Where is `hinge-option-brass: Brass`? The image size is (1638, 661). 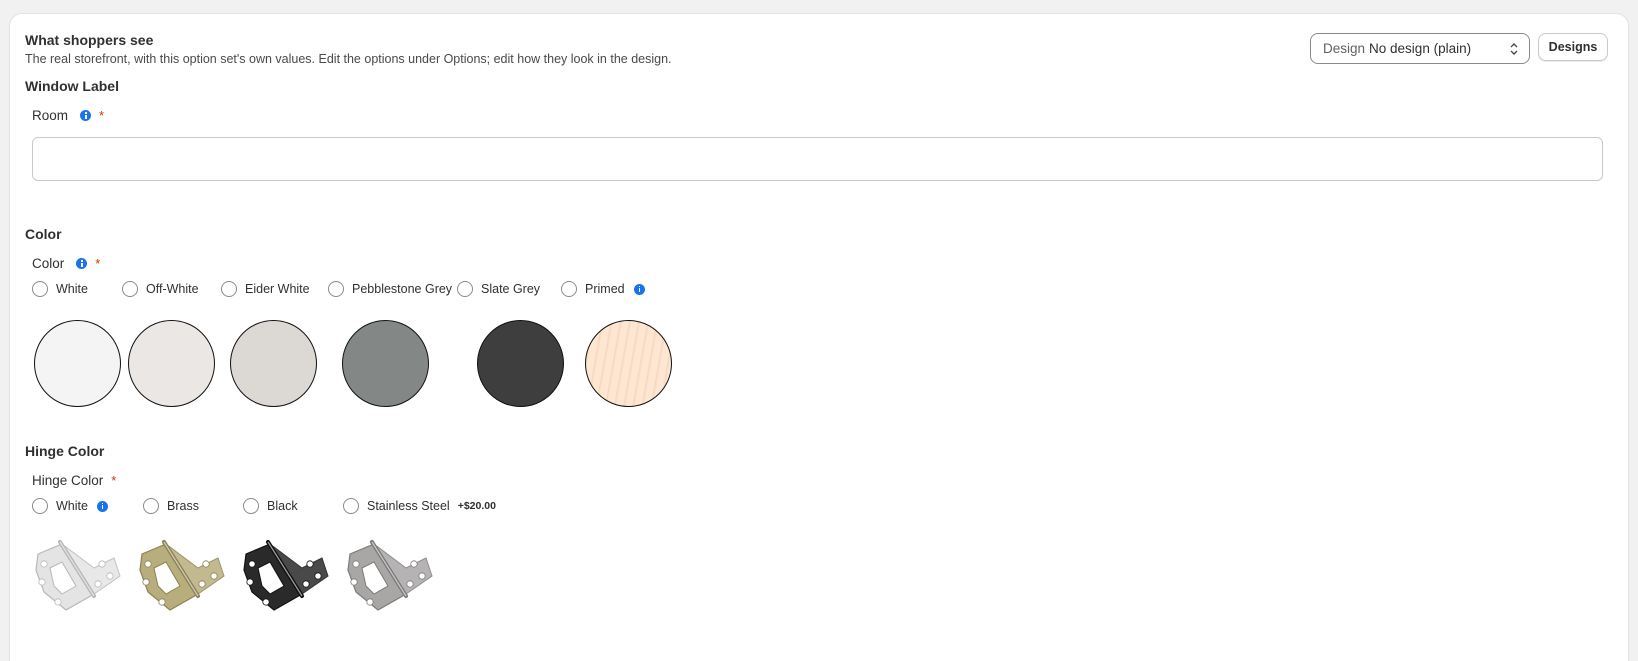
hinge-option-brass: Brass is located at coordinates (171, 506).